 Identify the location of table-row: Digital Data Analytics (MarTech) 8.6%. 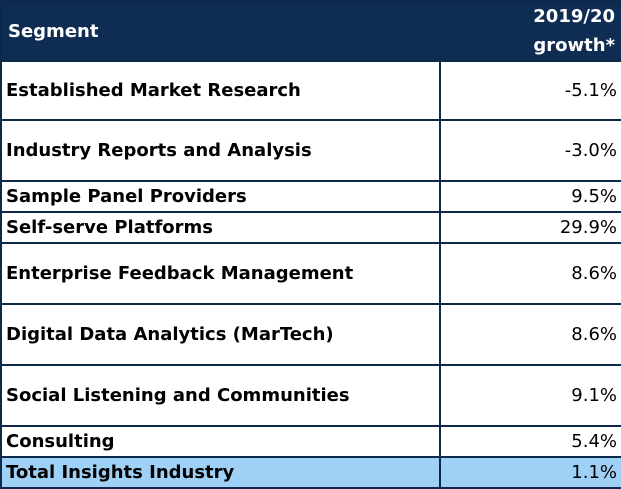
(310, 334).